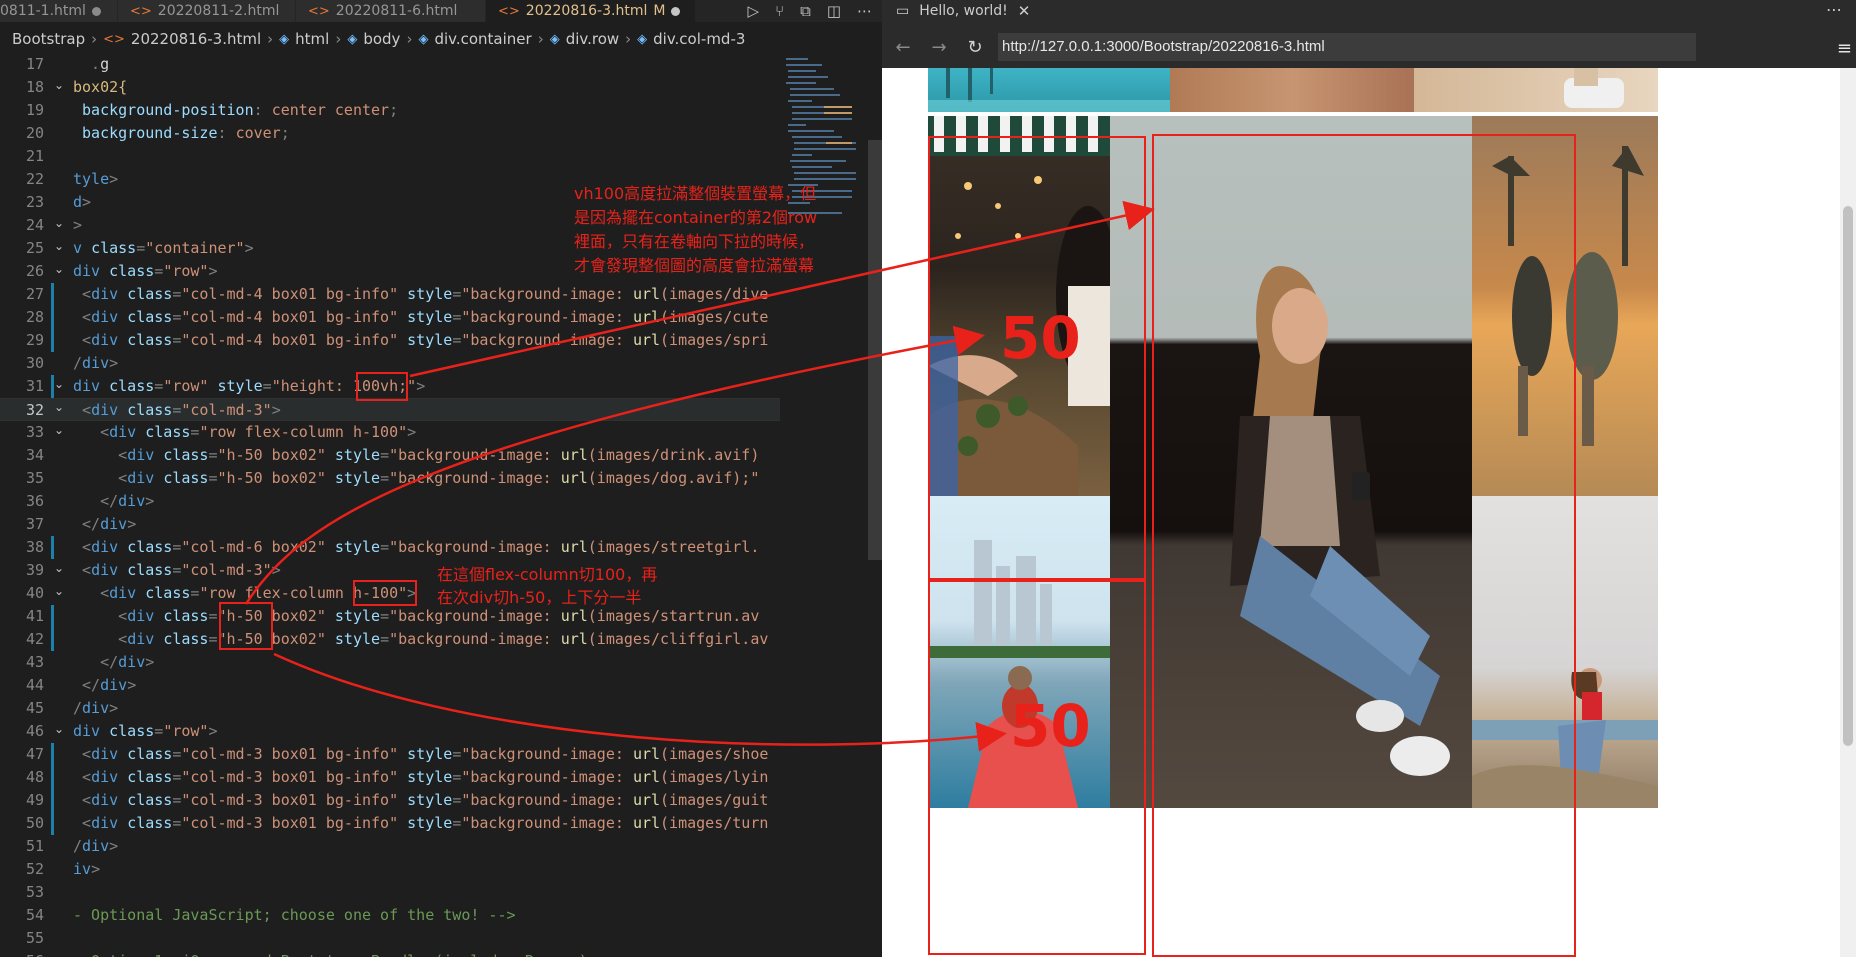  I want to click on breadcrumb-item: body, so click(381, 39).